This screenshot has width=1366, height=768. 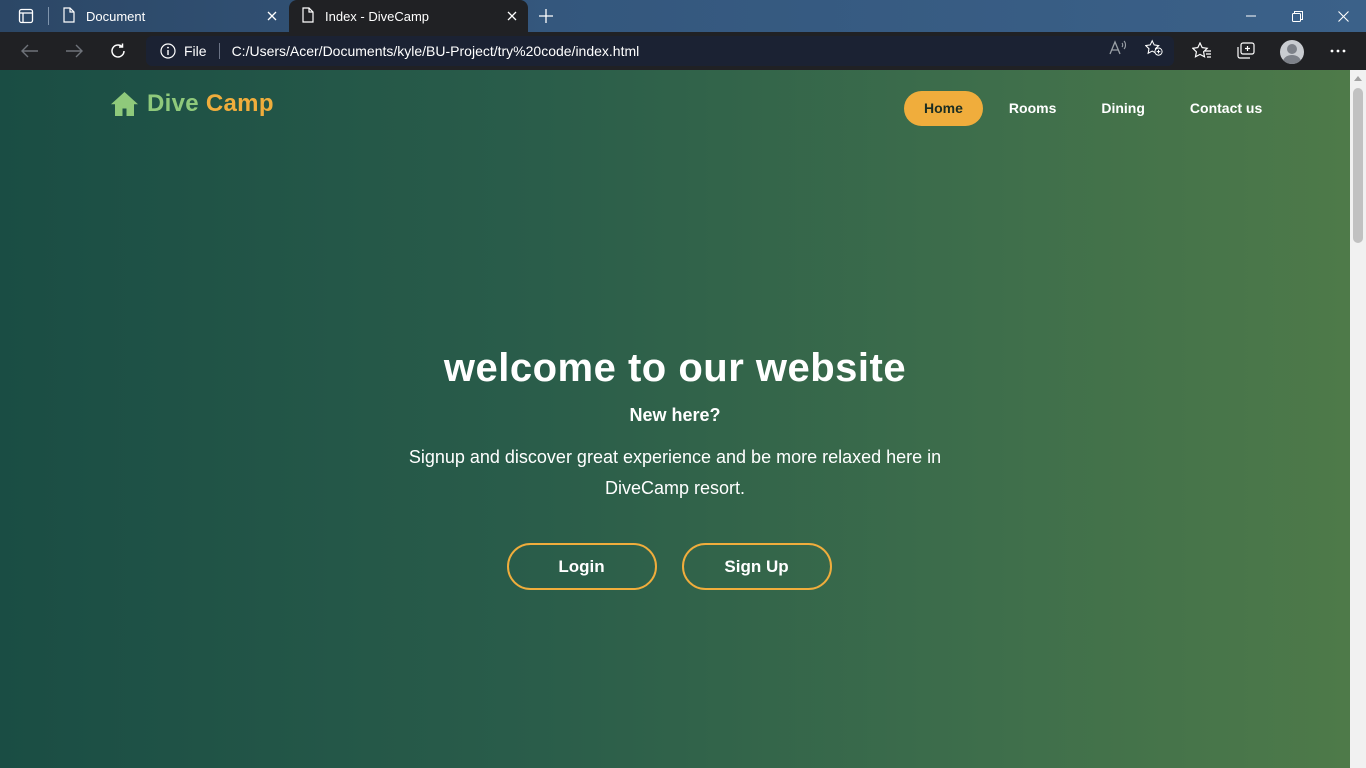 What do you see at coordinates (118, 51) in the screenshot?
I see `refresh-icon` at bounding box center [118, 51].